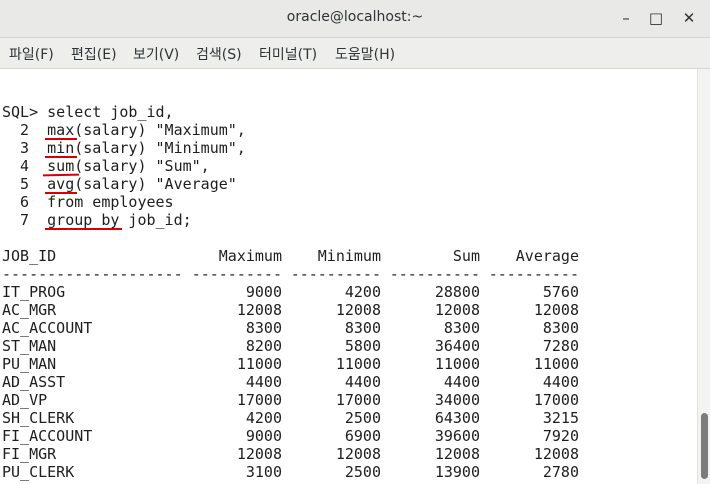 This screenshot has width=710, height=484. I want to click on cell-average: 17000, so click(556, 400).